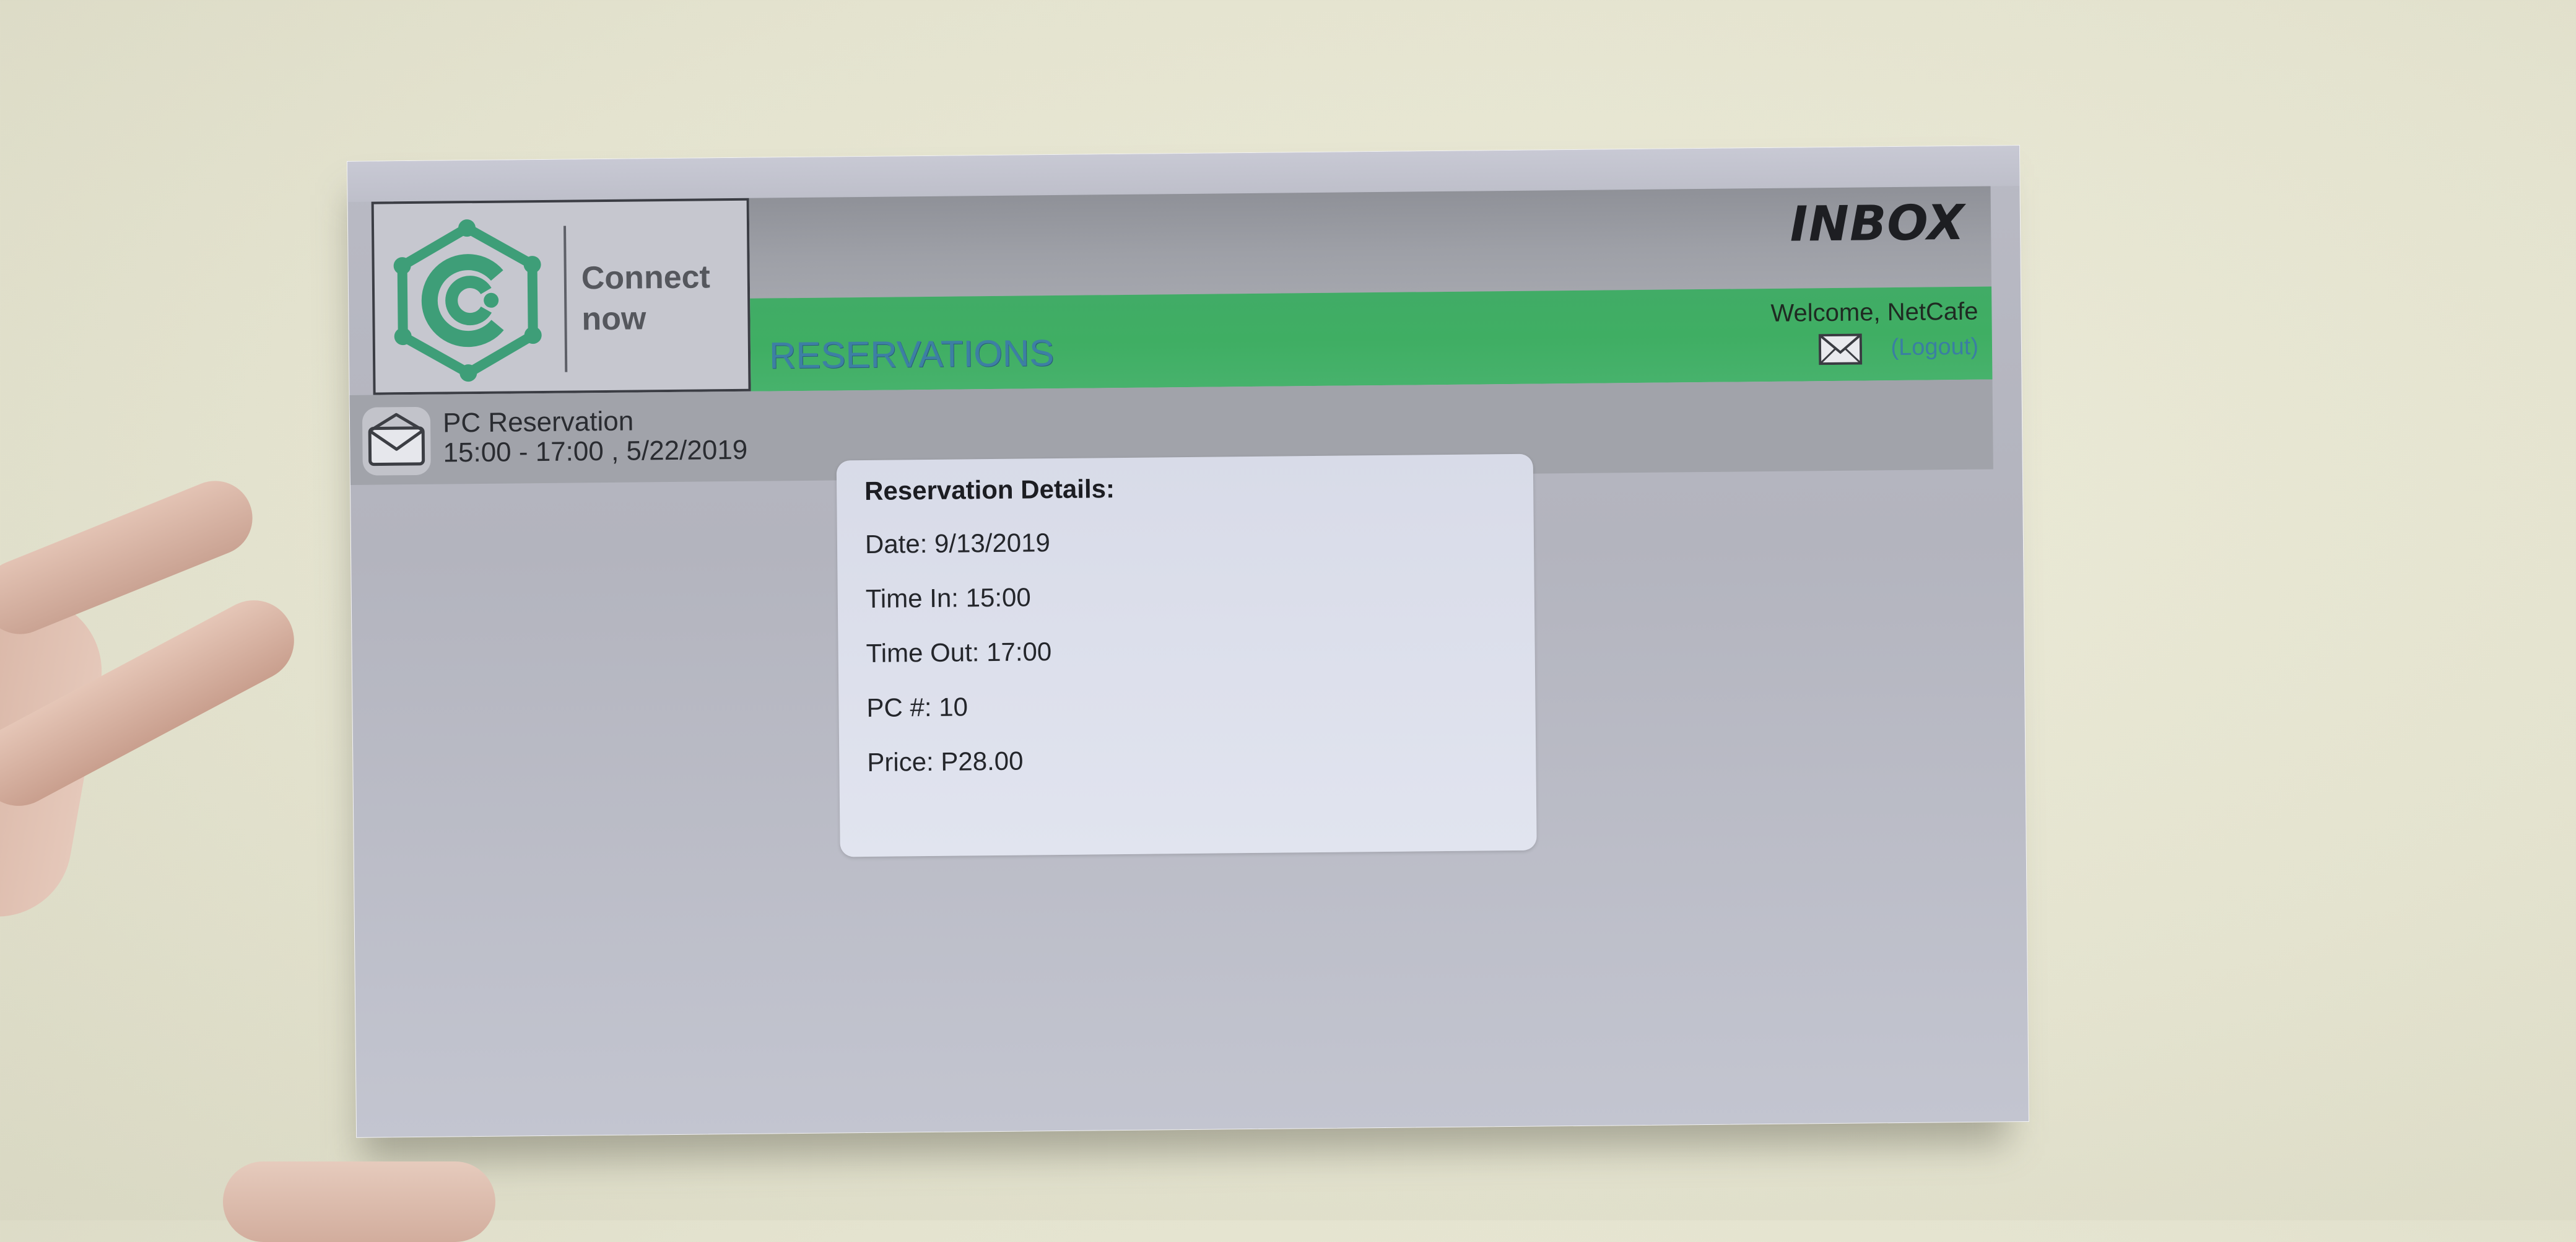  What do you see at coordinates (989, 489) in the screenshot?
I see `details-heading: Reservation Details:` at bounding box center [989, 489].